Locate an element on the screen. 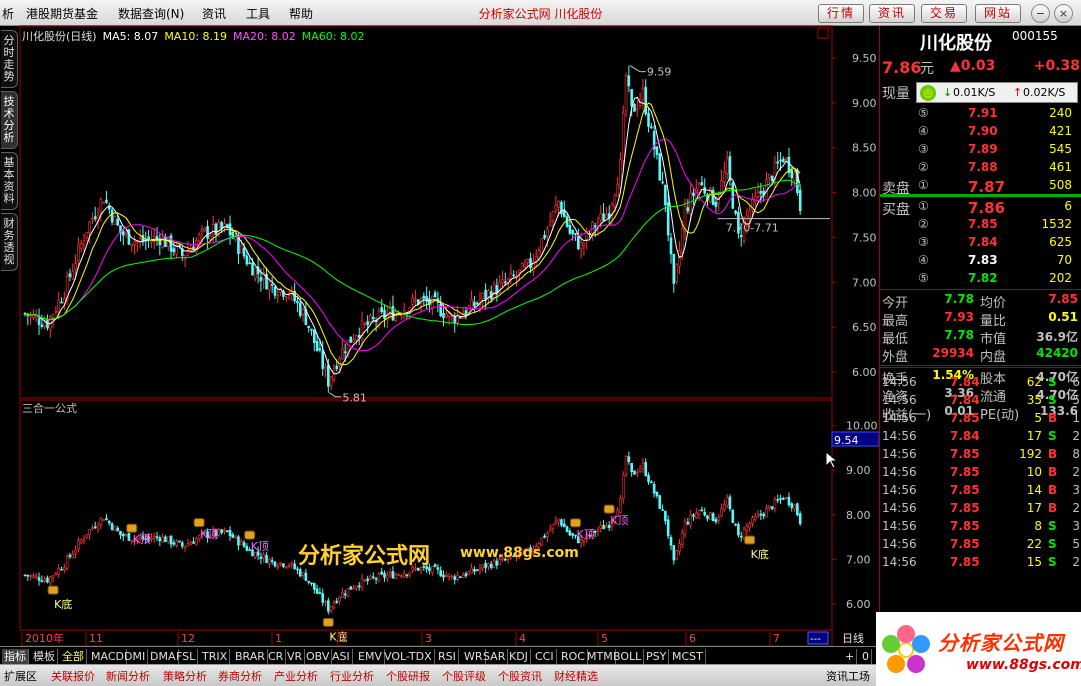 This screenshot has width=1081, height=686. reset-tab-button: 0 is located at coordinates (866, 656).